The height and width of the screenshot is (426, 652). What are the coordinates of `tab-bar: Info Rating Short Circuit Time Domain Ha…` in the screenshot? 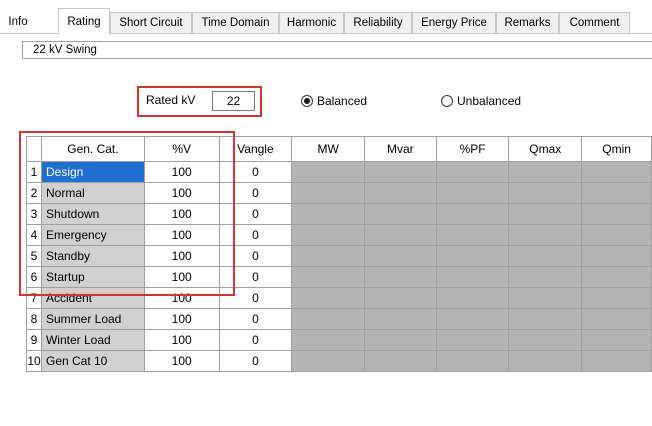 It's located at (326, 17).